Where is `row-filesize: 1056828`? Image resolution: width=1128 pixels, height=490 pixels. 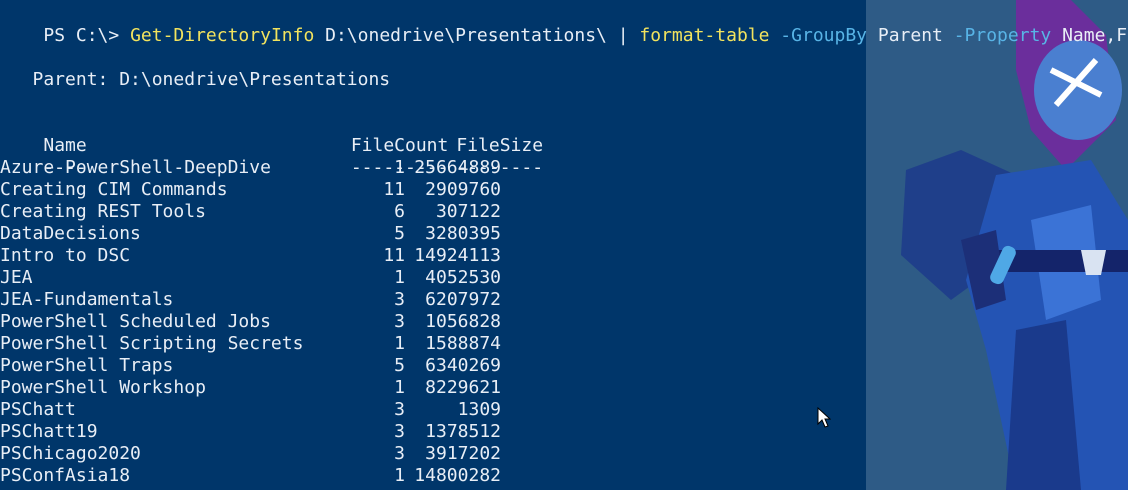 row-filesize: 1056828 is located at coordinates (463, 321).